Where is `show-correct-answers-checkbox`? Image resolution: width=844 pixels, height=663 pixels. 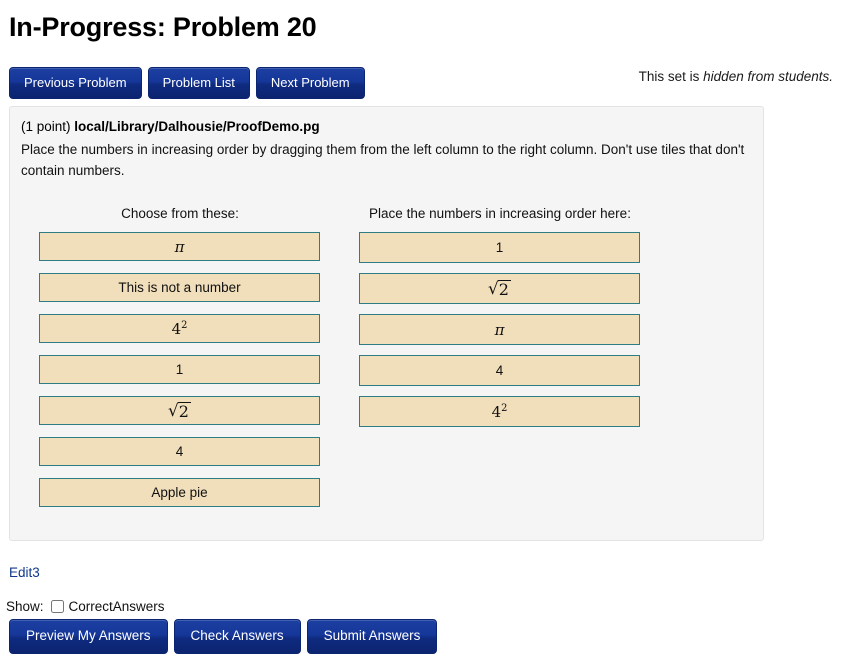 show-correct-answers-checkbox is located at coordinates (57, 606).